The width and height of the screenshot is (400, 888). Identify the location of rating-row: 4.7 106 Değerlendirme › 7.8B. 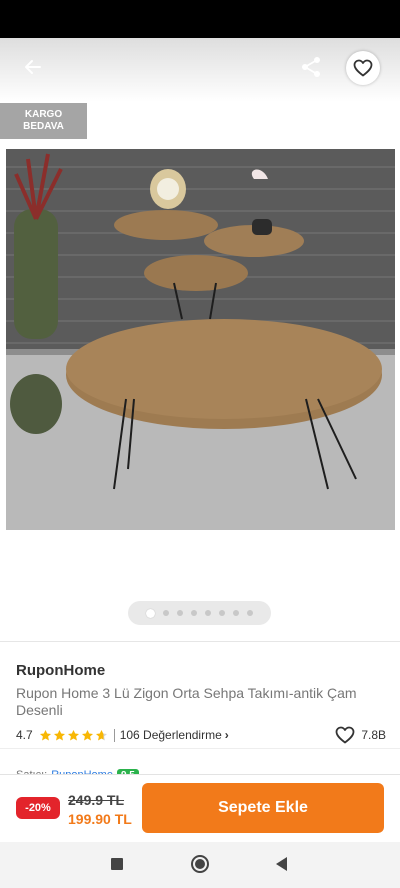
(201, 735).